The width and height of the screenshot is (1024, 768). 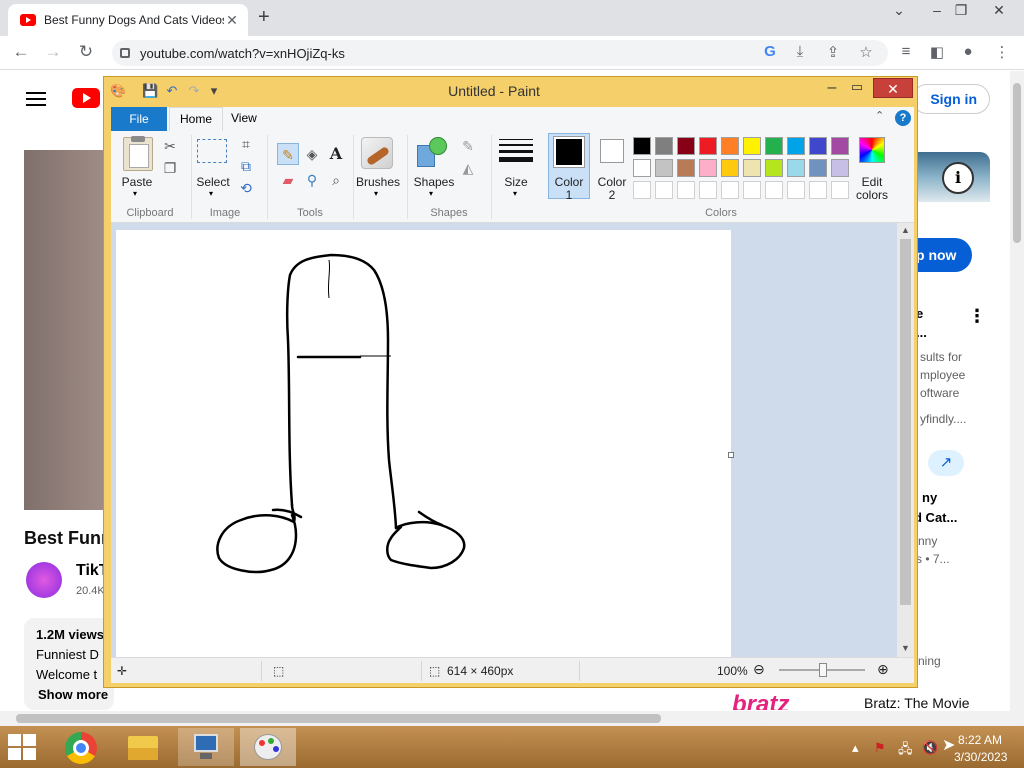 What do you see at coordinates (434, 182) in the screenshot?
I see `shapes-button: Shapes` at bounding box center [434, 182].